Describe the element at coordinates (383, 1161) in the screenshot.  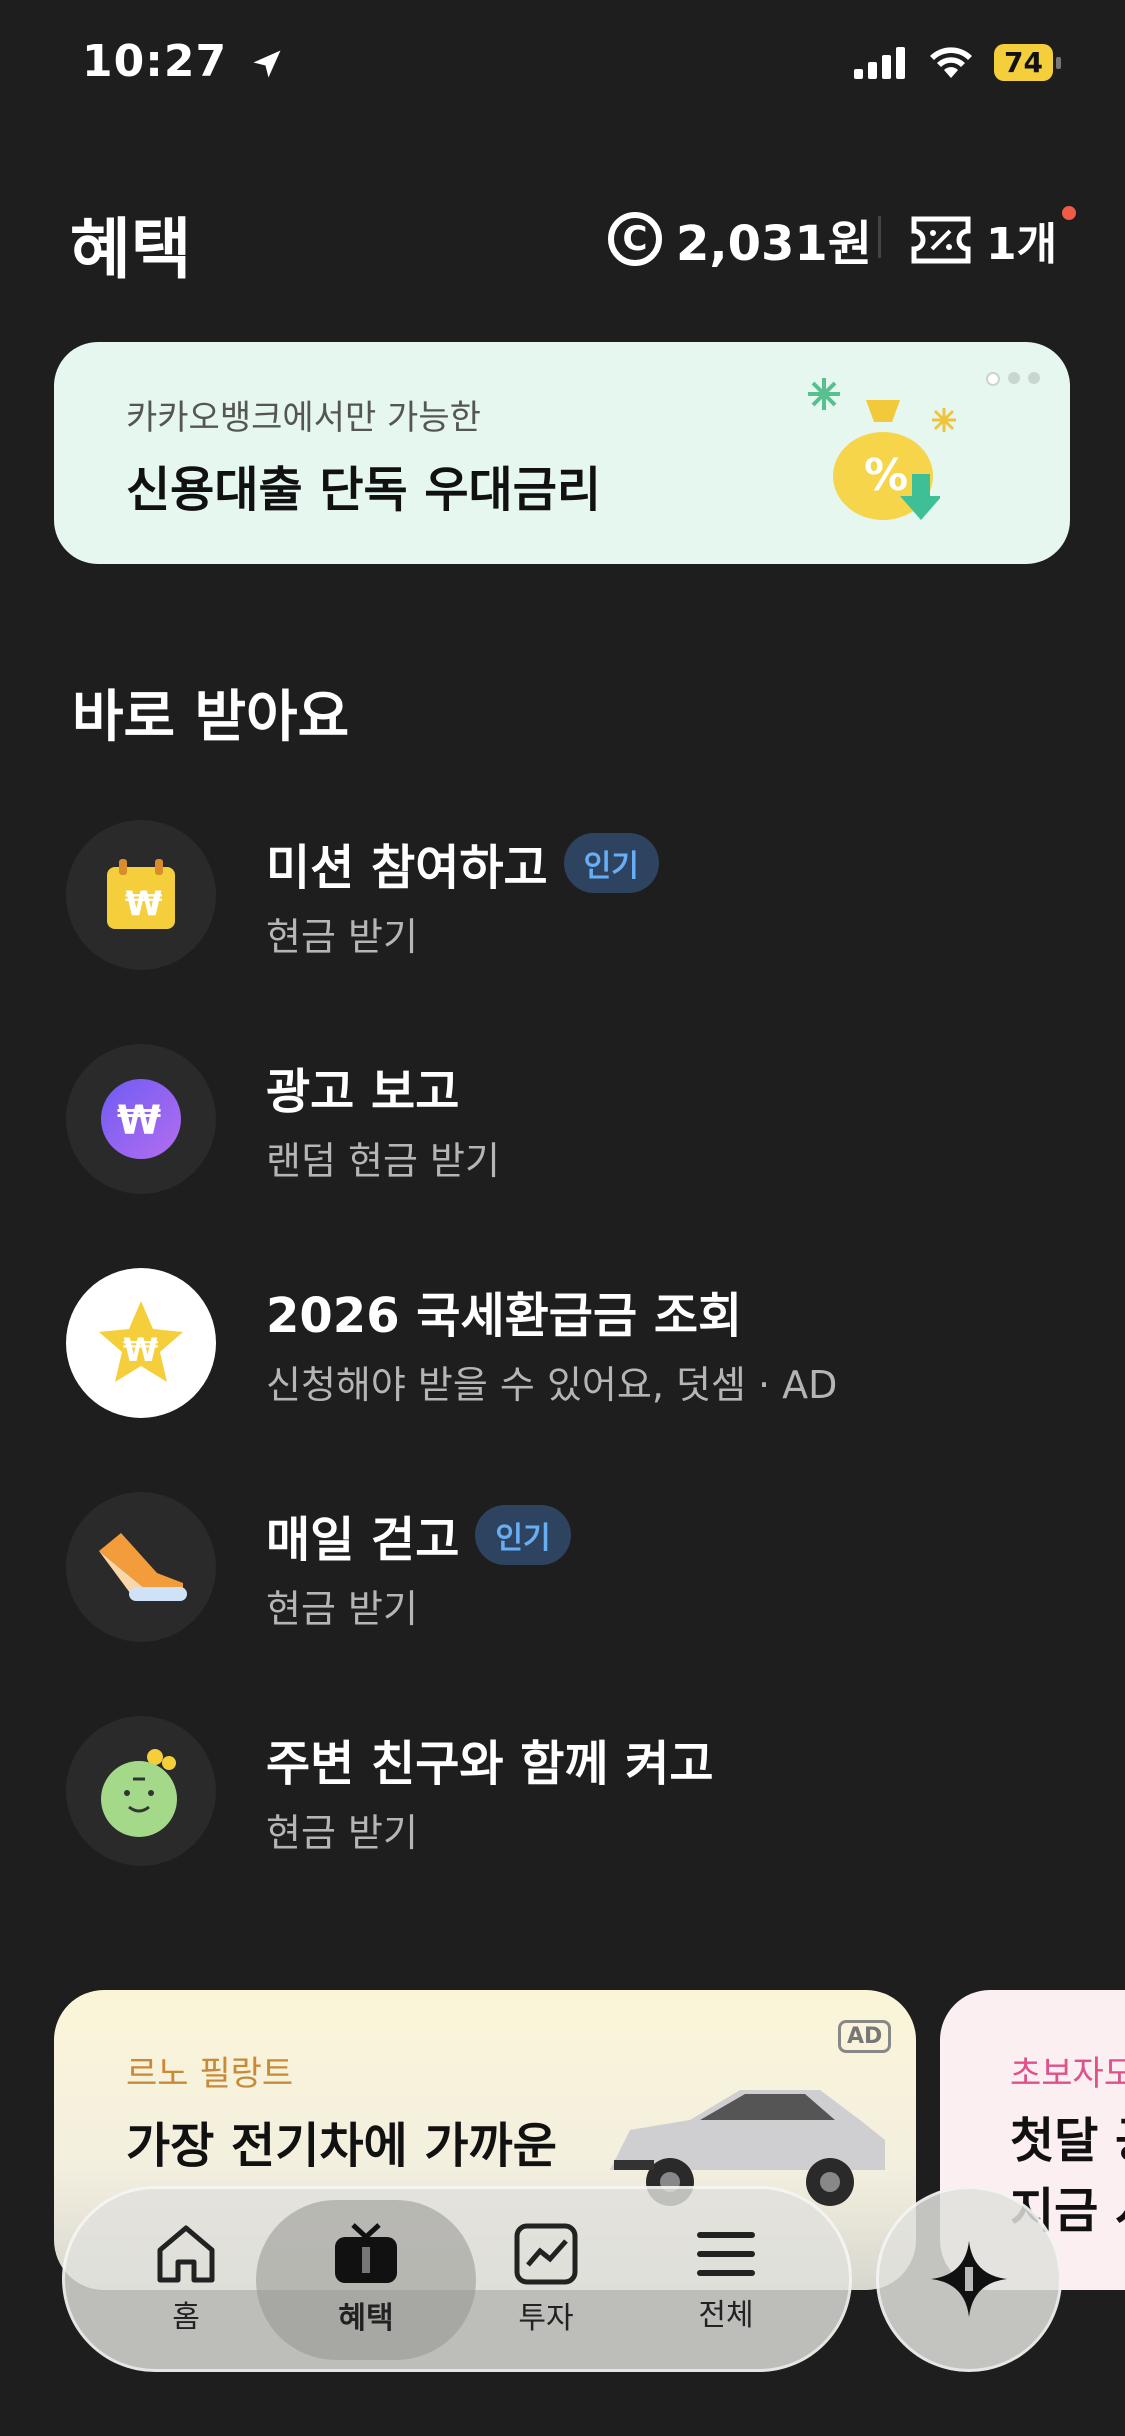
I see `item-subtitle: 랜덤 현금 받기` at that location.